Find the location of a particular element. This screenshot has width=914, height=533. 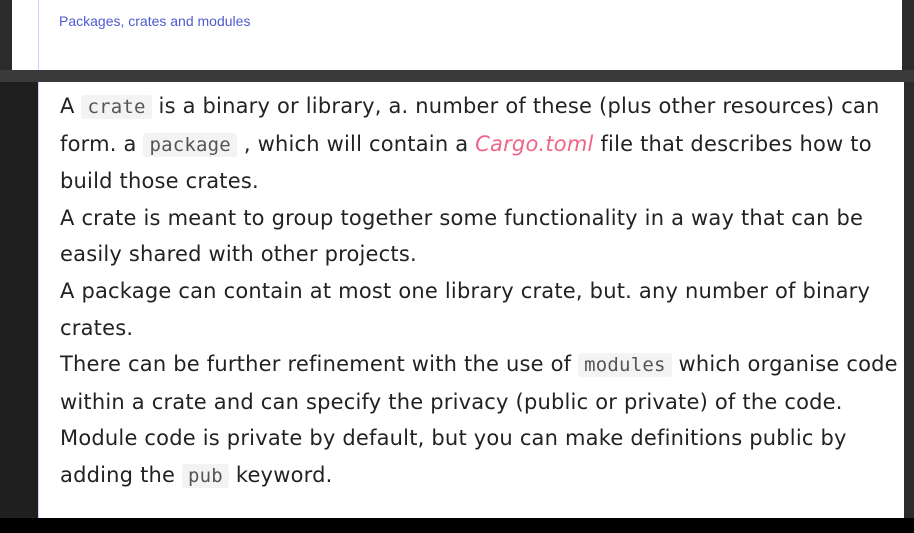

breadcrumb: Packages, crates and modules is located at coordinates (154, 21).